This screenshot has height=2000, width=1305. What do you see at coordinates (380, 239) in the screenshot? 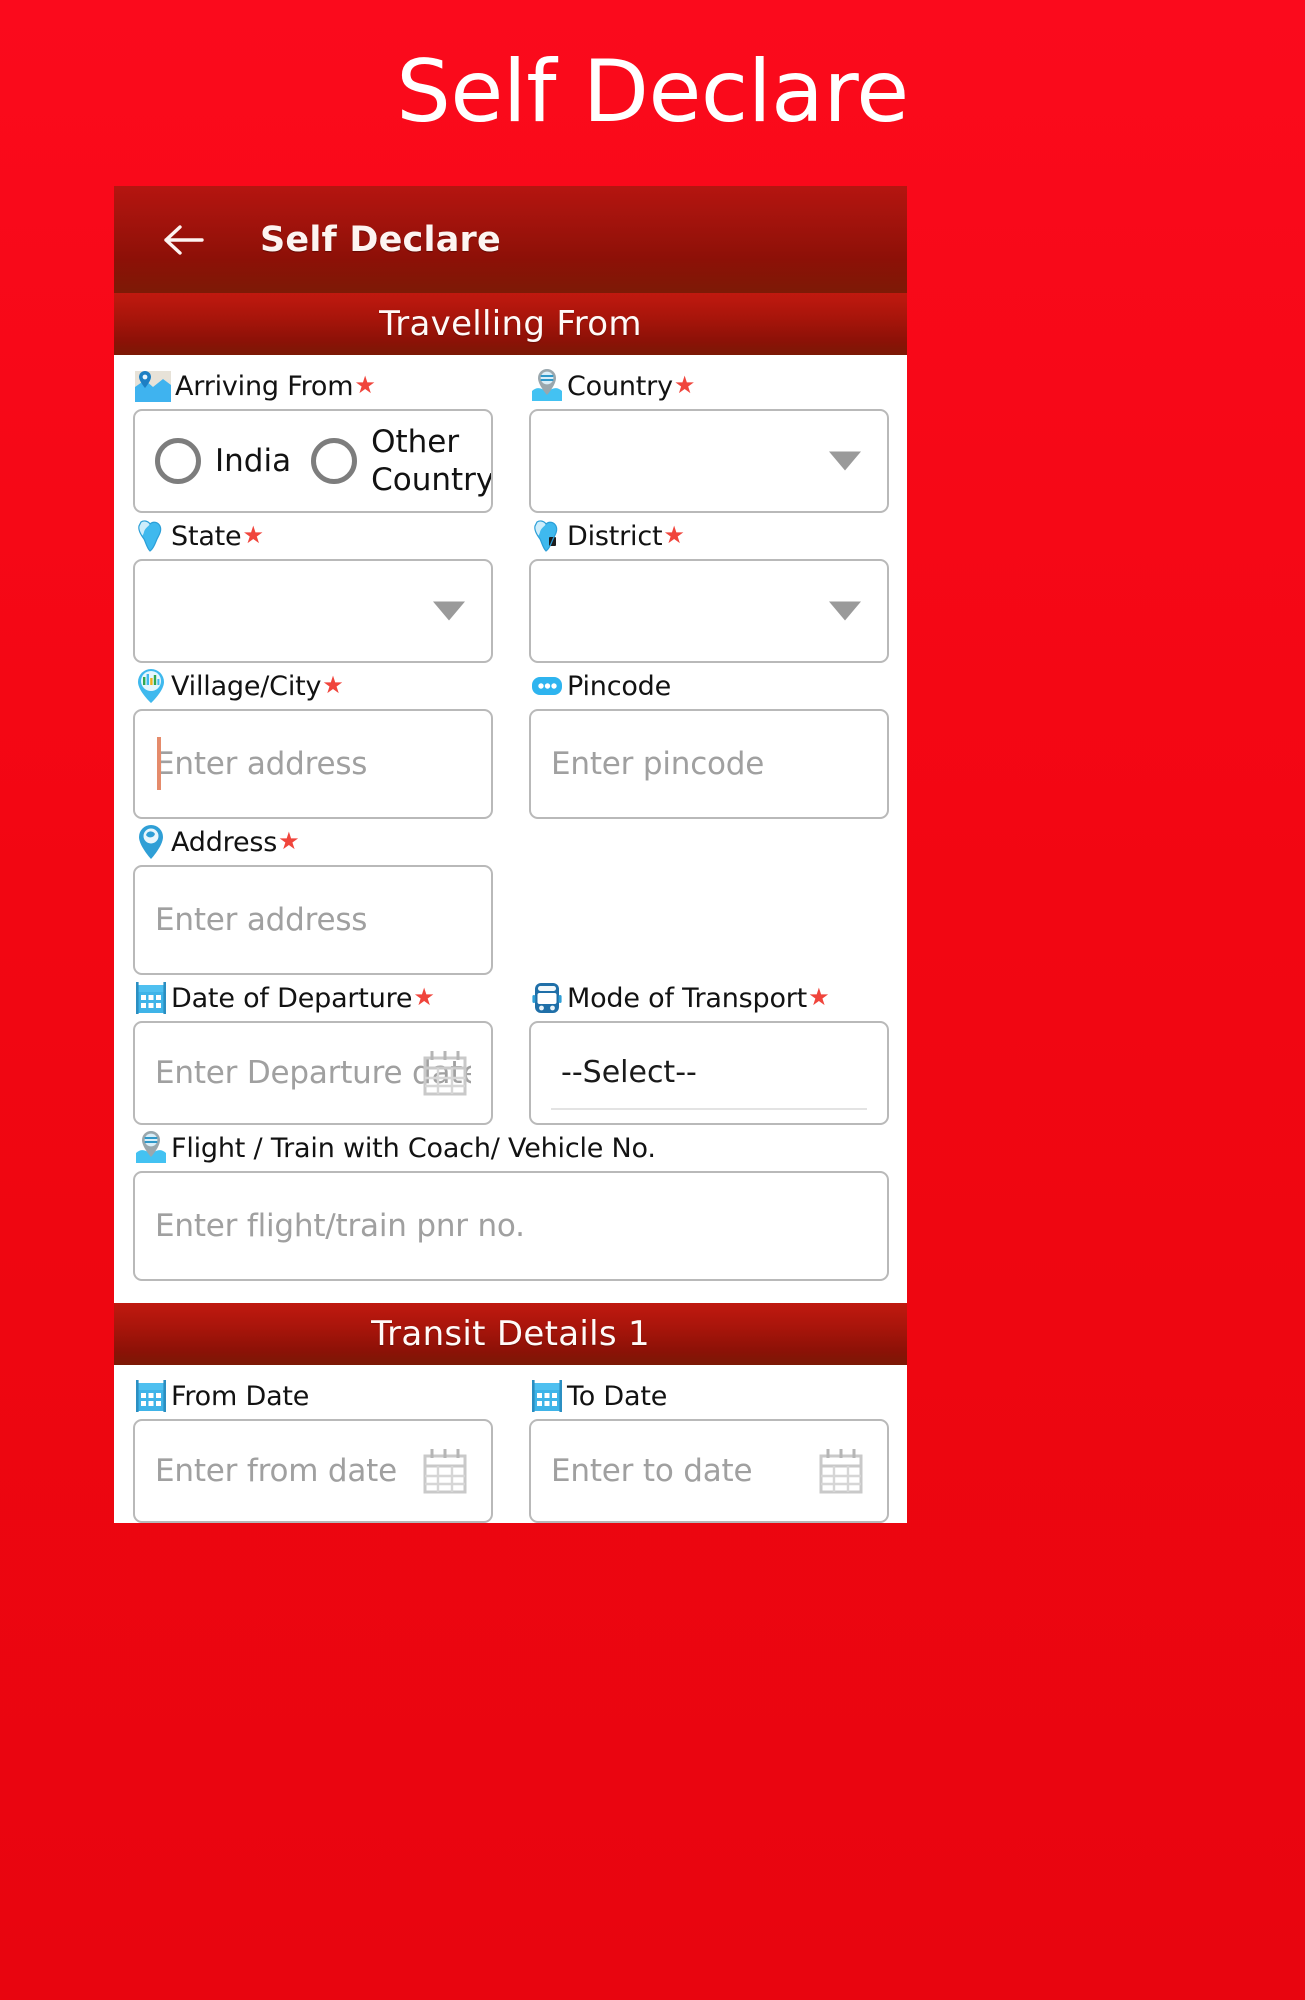
I see `app-bar-title: Self Declare` at bounding box center [380, 239].